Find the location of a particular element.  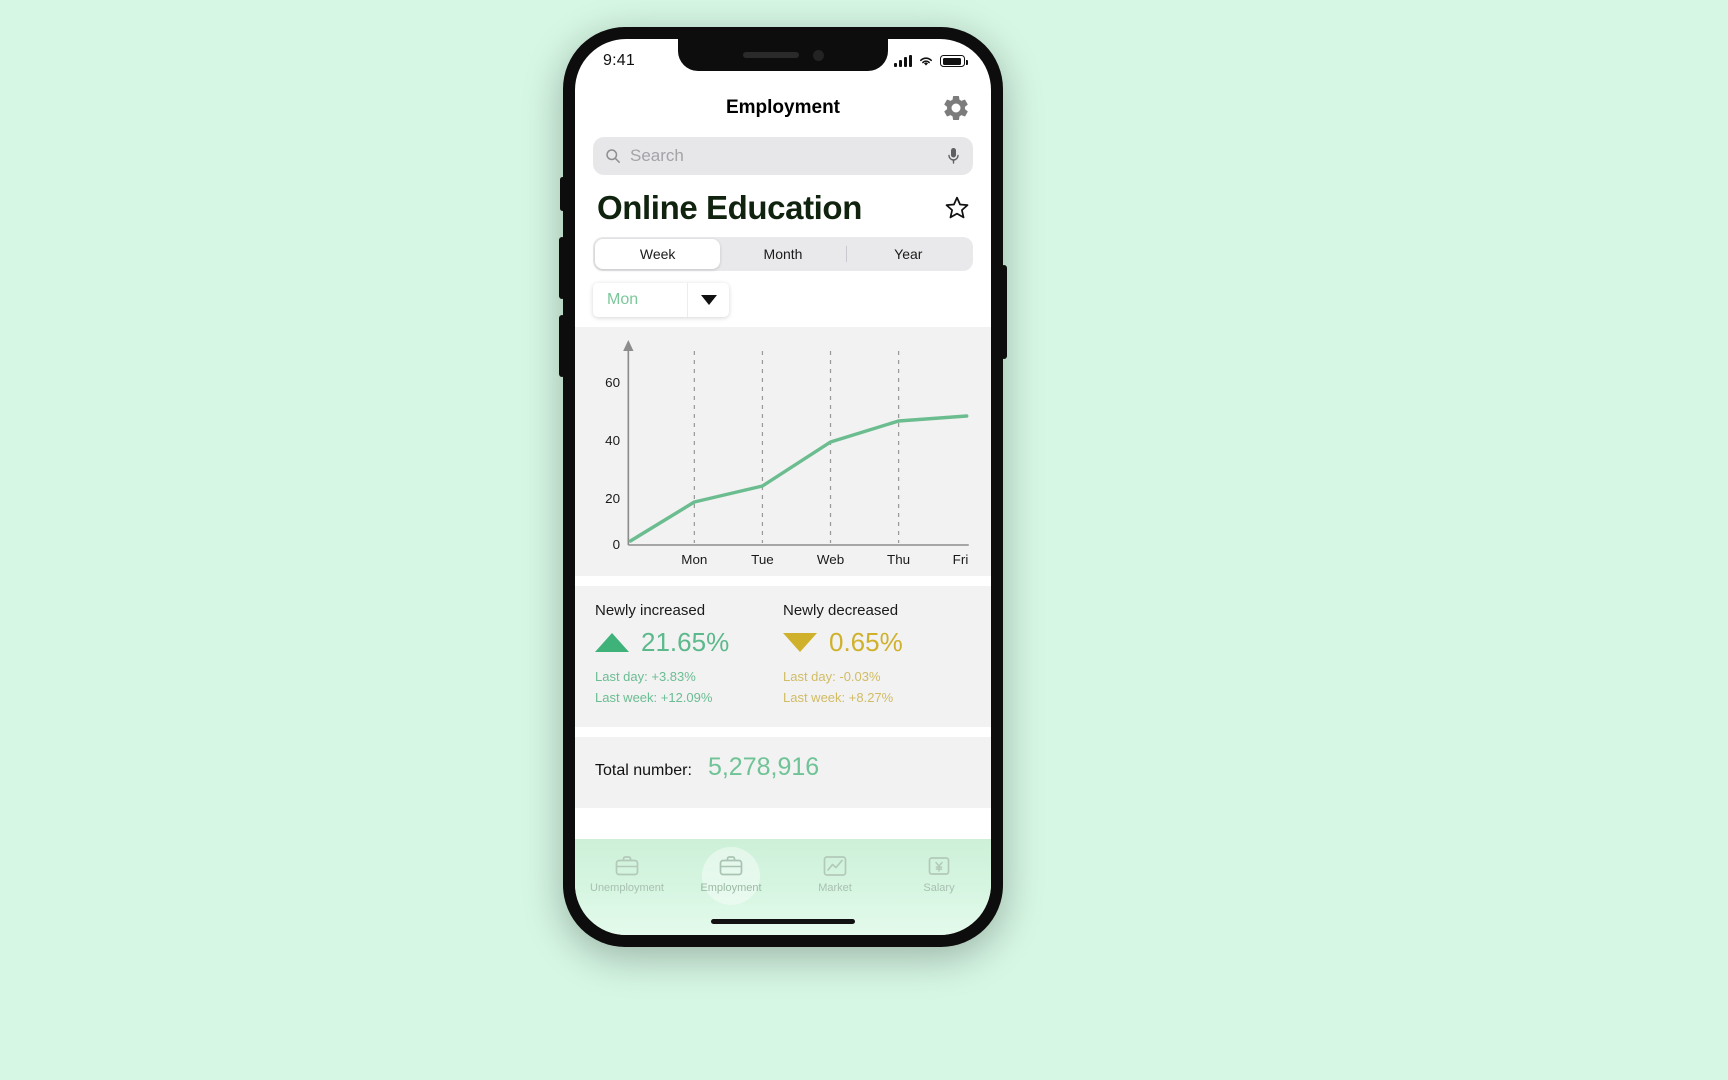

svg-text: Tue is located at coordinates (762, 559).